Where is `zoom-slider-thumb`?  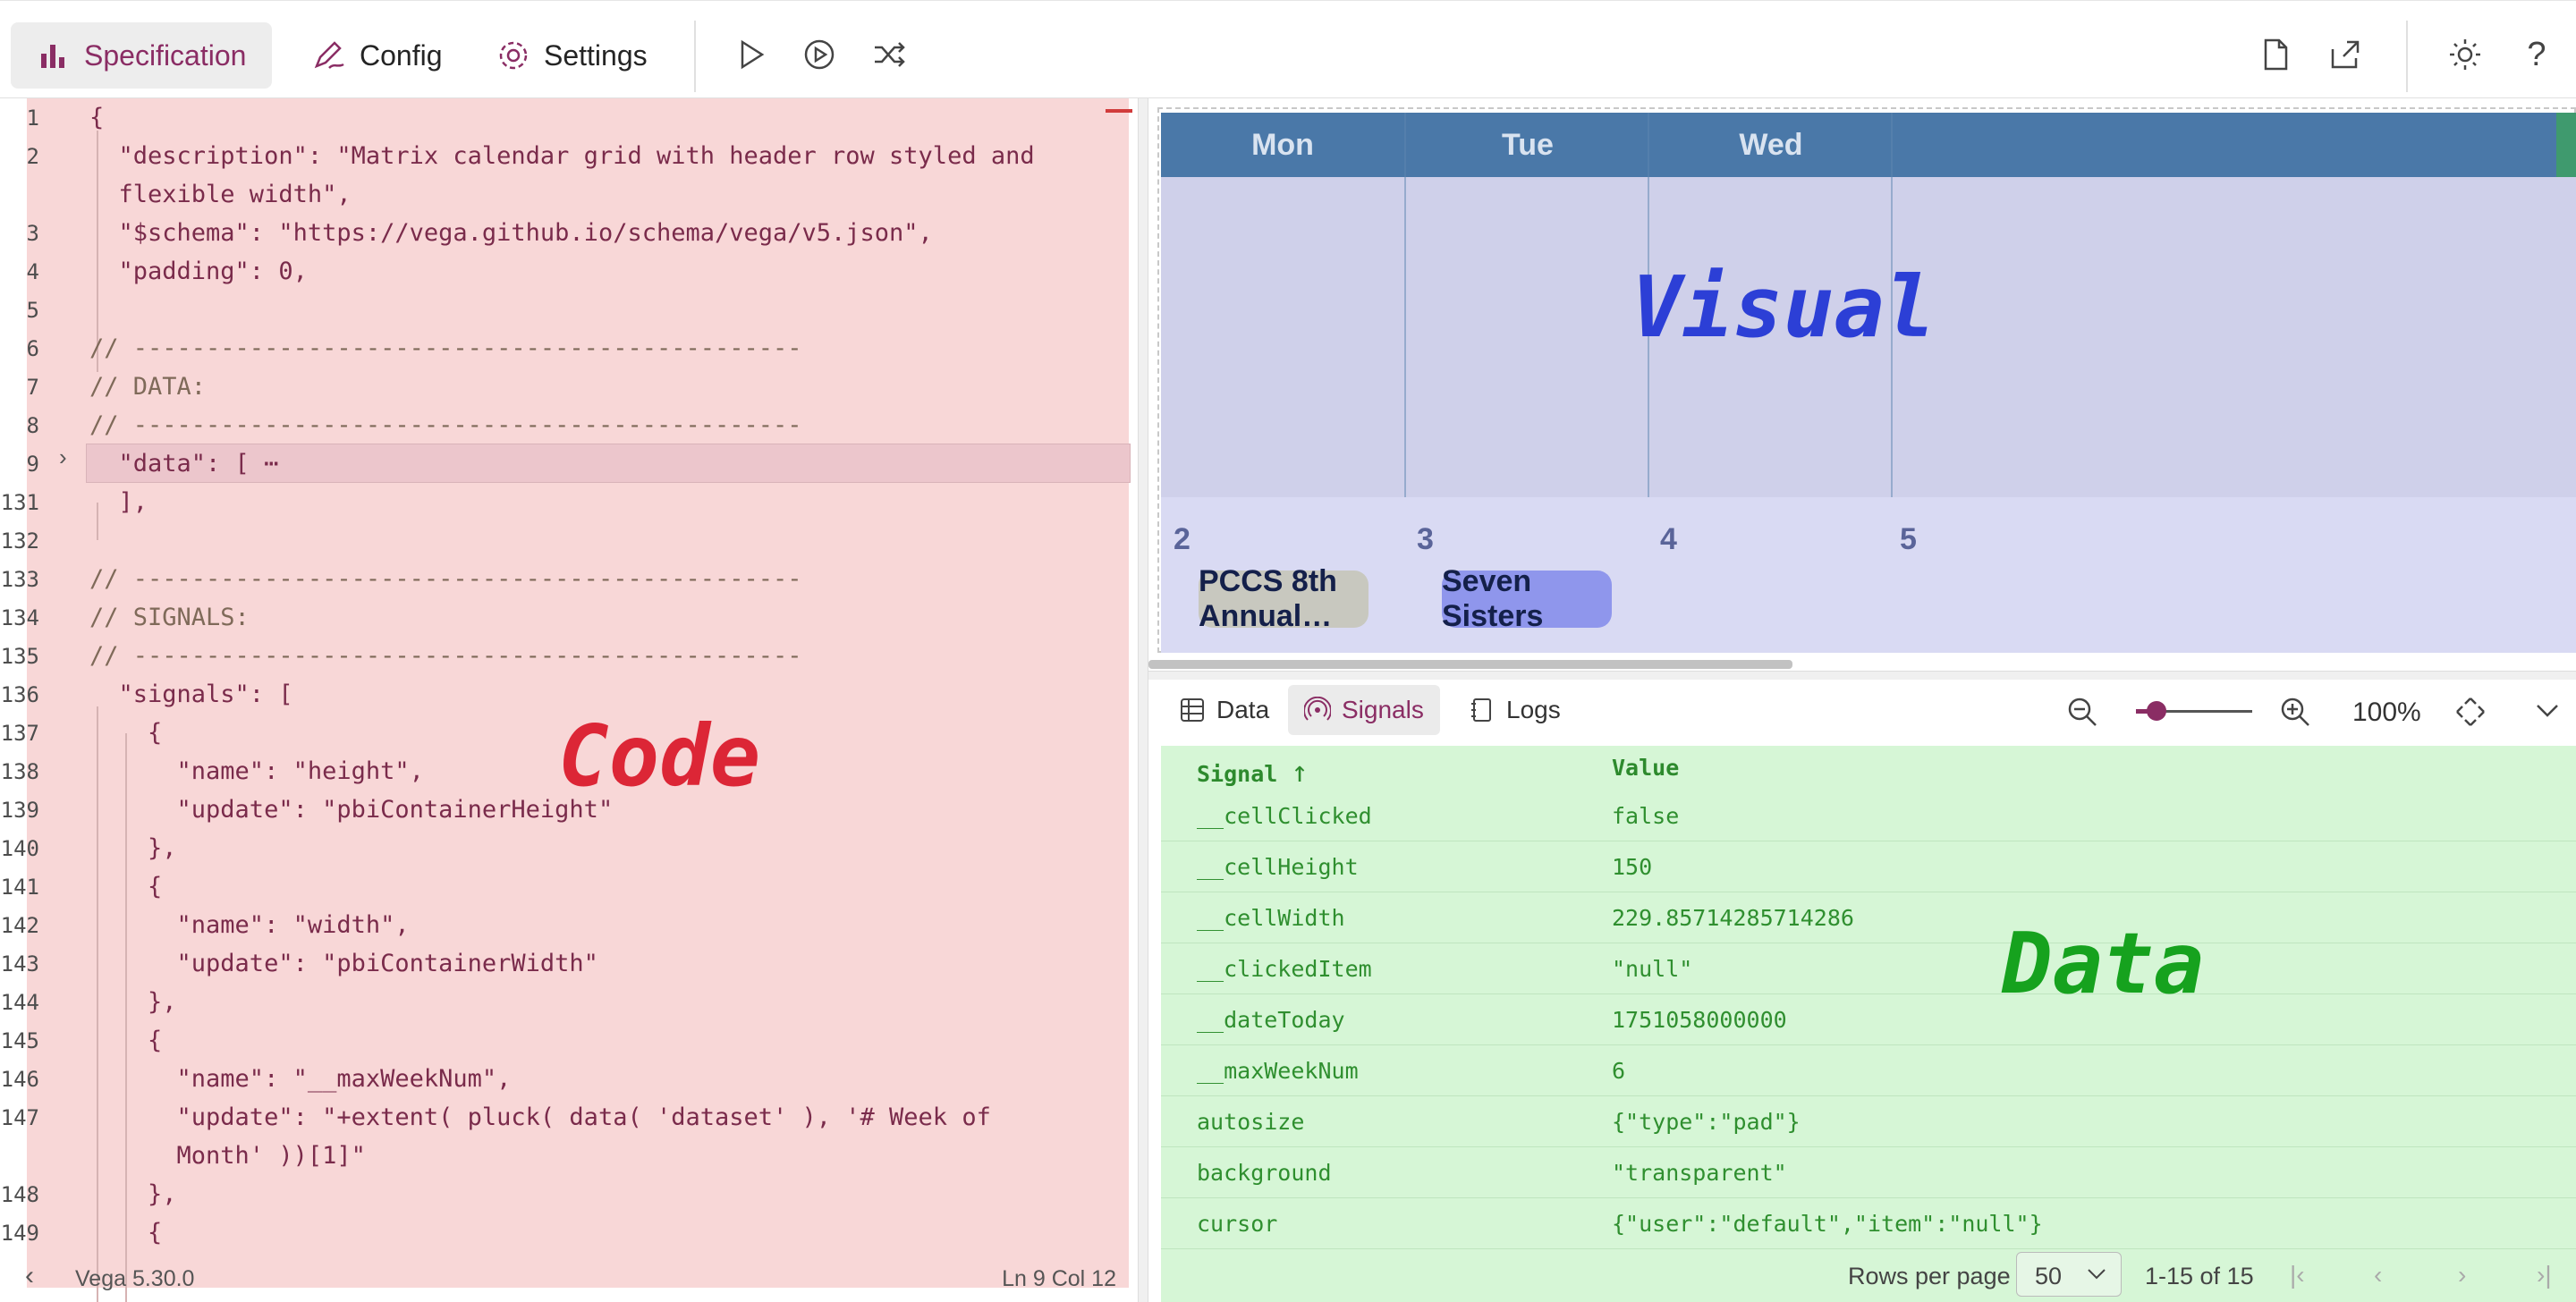
zoom-slider-thumb is located at coordinates (2156, 711).